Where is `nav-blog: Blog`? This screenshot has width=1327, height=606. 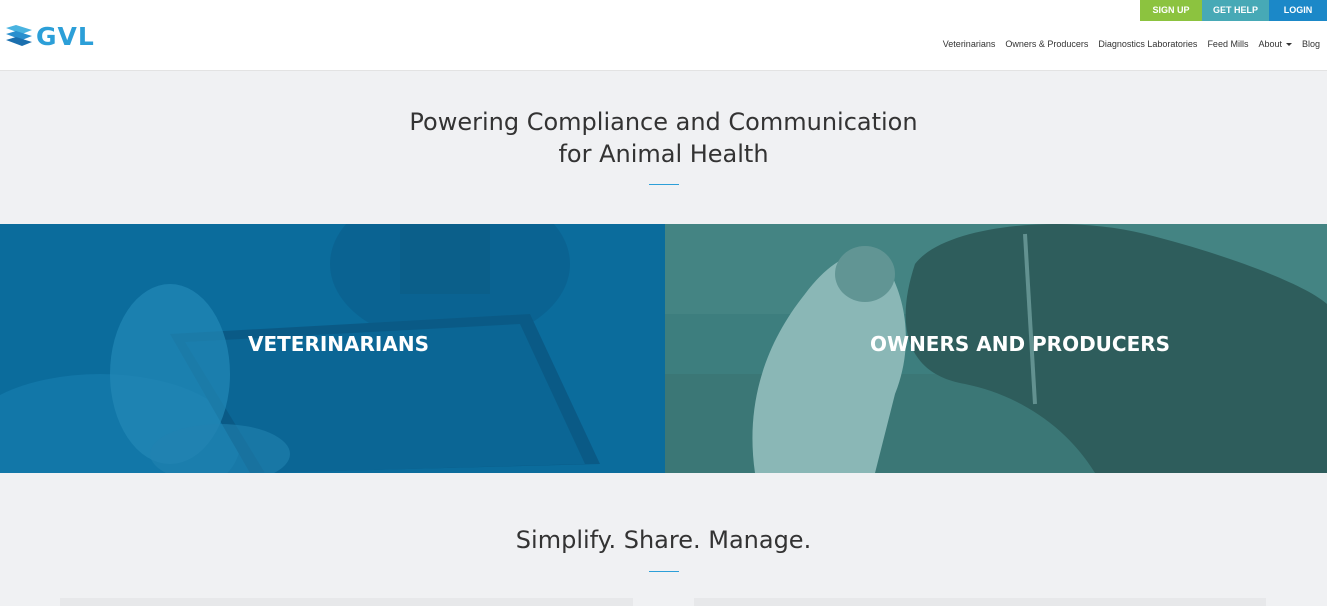 nav-blog: Blog is located at coordinates (1311, 44).